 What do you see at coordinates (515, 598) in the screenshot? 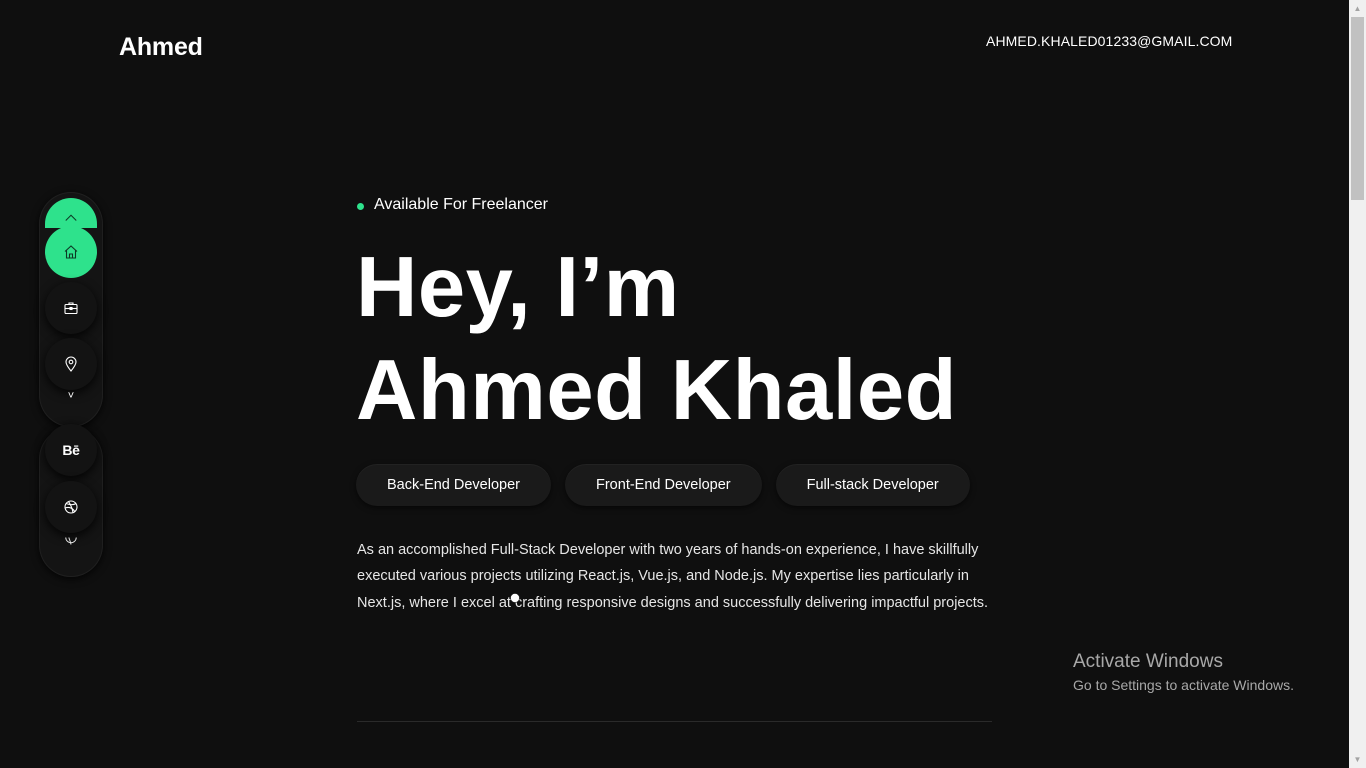
I see `cursor-icon` at bounding box center [515, 598].